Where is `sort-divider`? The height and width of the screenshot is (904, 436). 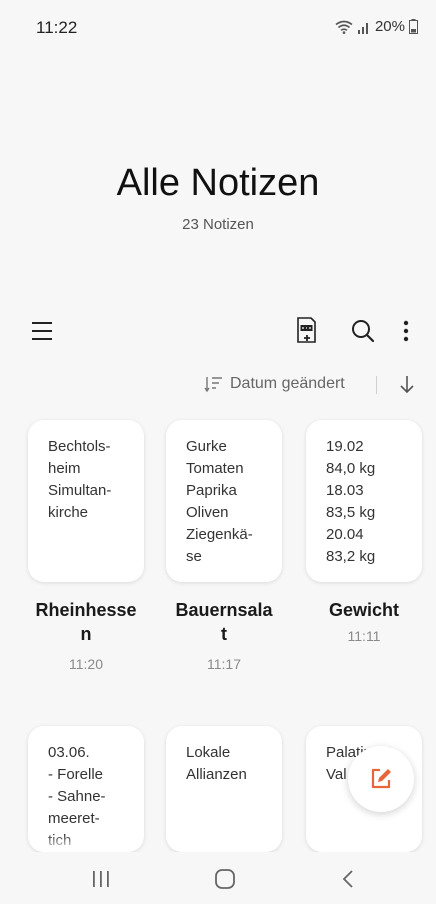
sort-divider is located at coordinates (376, 385).